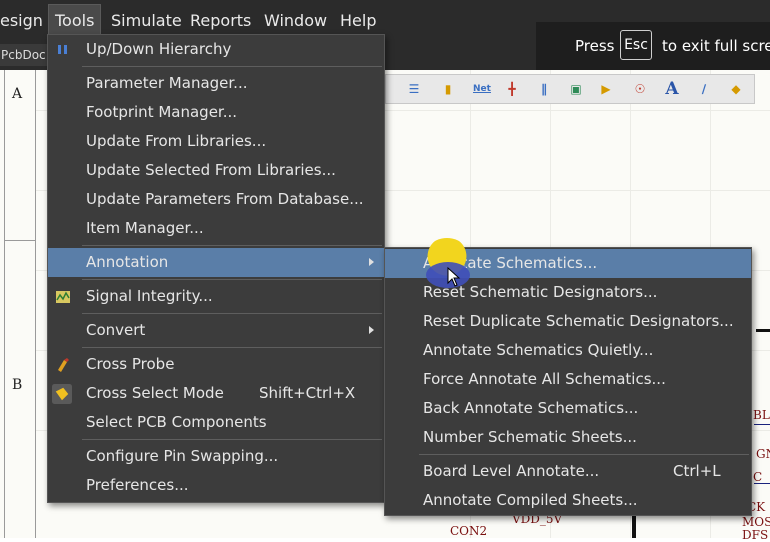 The image size is (770, 542). What do you see at coordinates (216, 262) in the screenshot?
I see `menu-item-annotation: Annotation` at bounding box center [216, 262].